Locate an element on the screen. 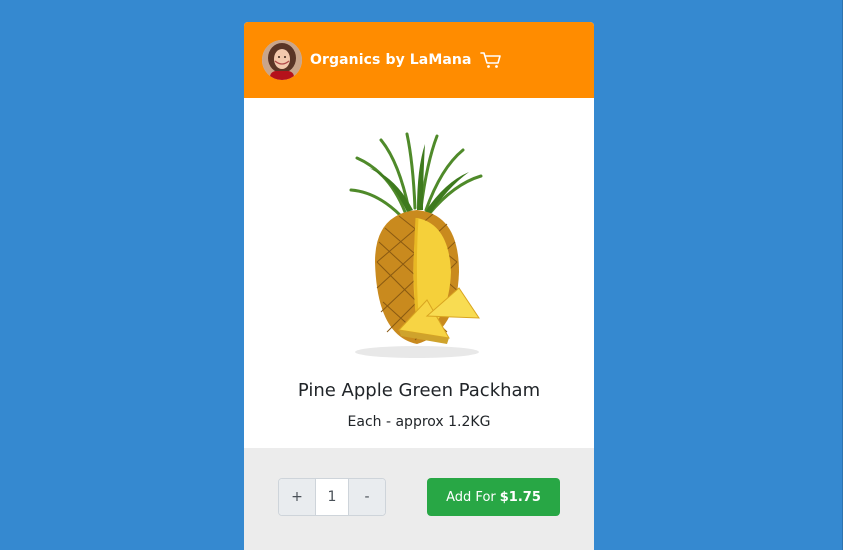 The image size is (843, 550). add-to-cart-button: Add For $1.75 is located at coordinates (493, 497).